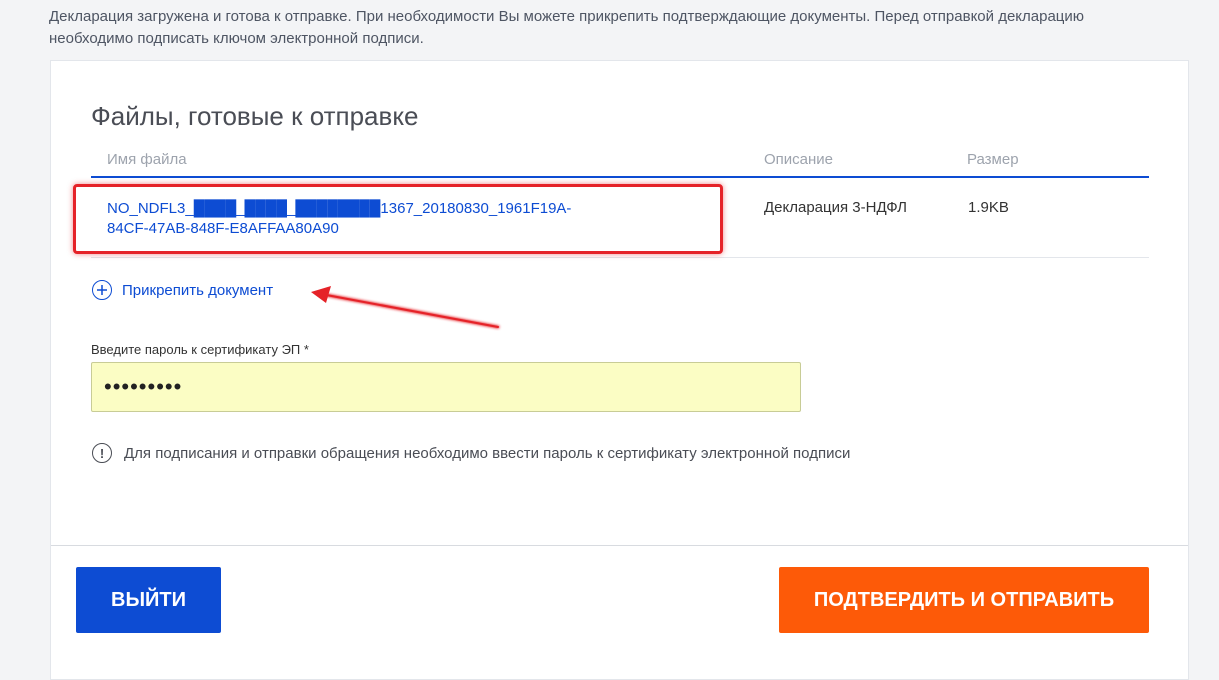 This screenshot has width=1219, height=680. I want to click on table-row-divider, so click(620, 257).